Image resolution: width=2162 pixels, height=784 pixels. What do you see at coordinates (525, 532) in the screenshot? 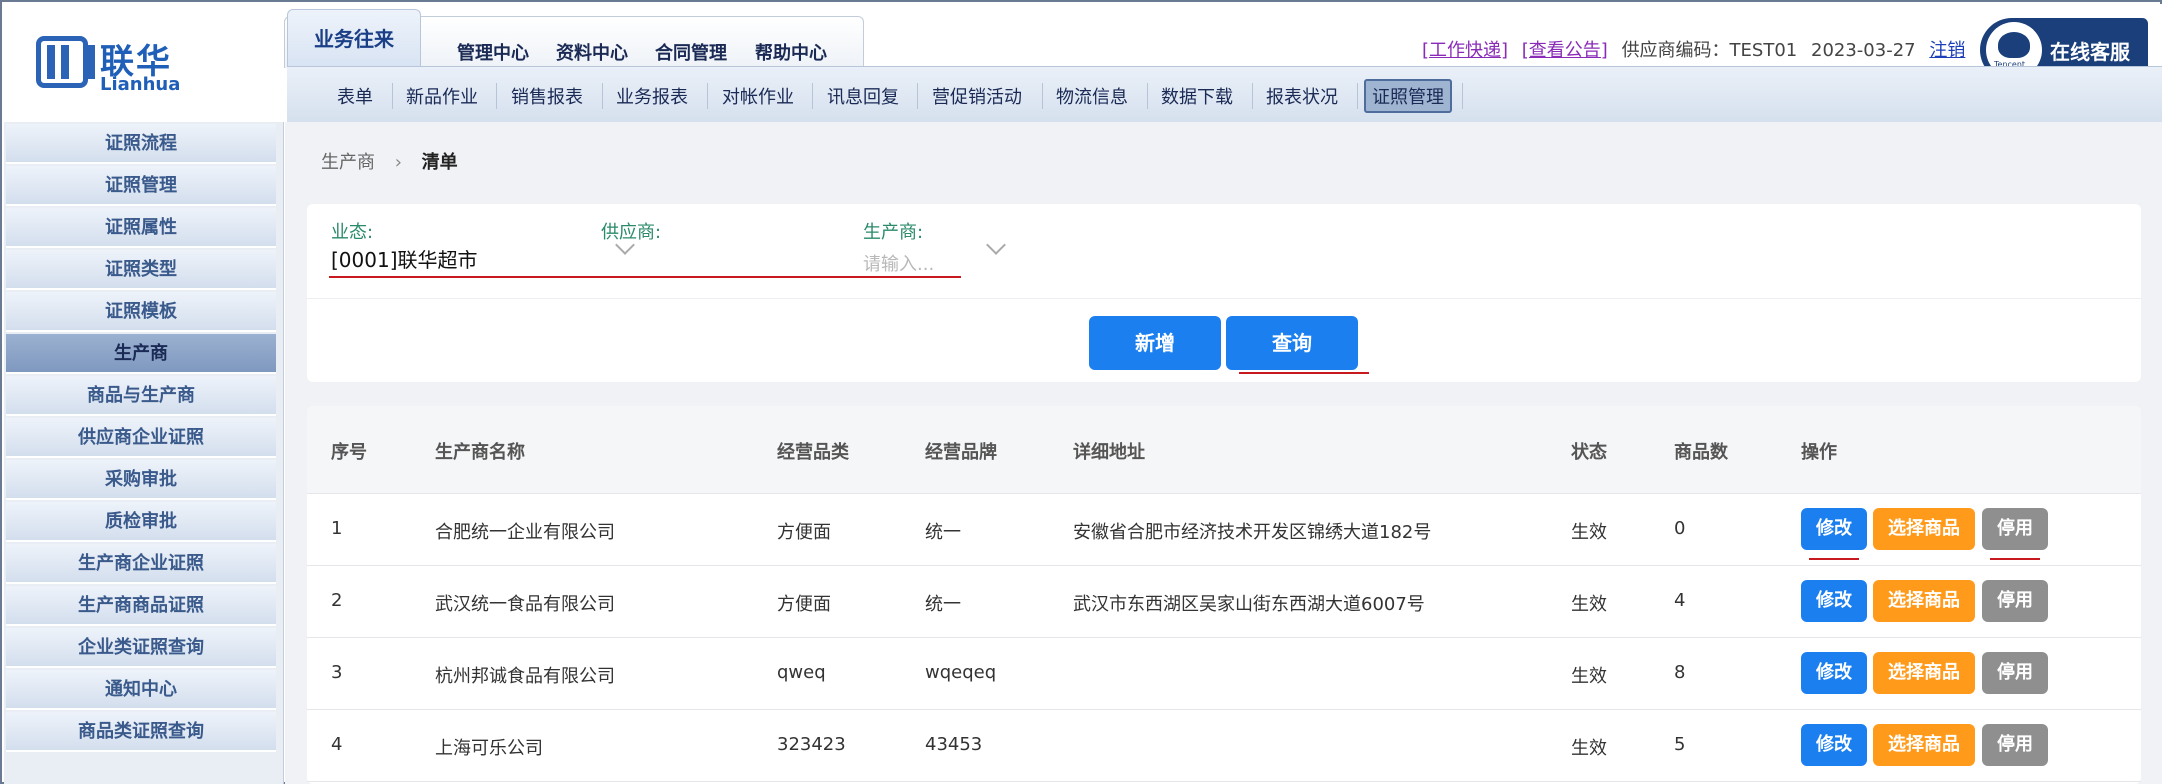
I see `cell-producer-name: 合肥统一企业有限公司` at bounding box center [525, 532].